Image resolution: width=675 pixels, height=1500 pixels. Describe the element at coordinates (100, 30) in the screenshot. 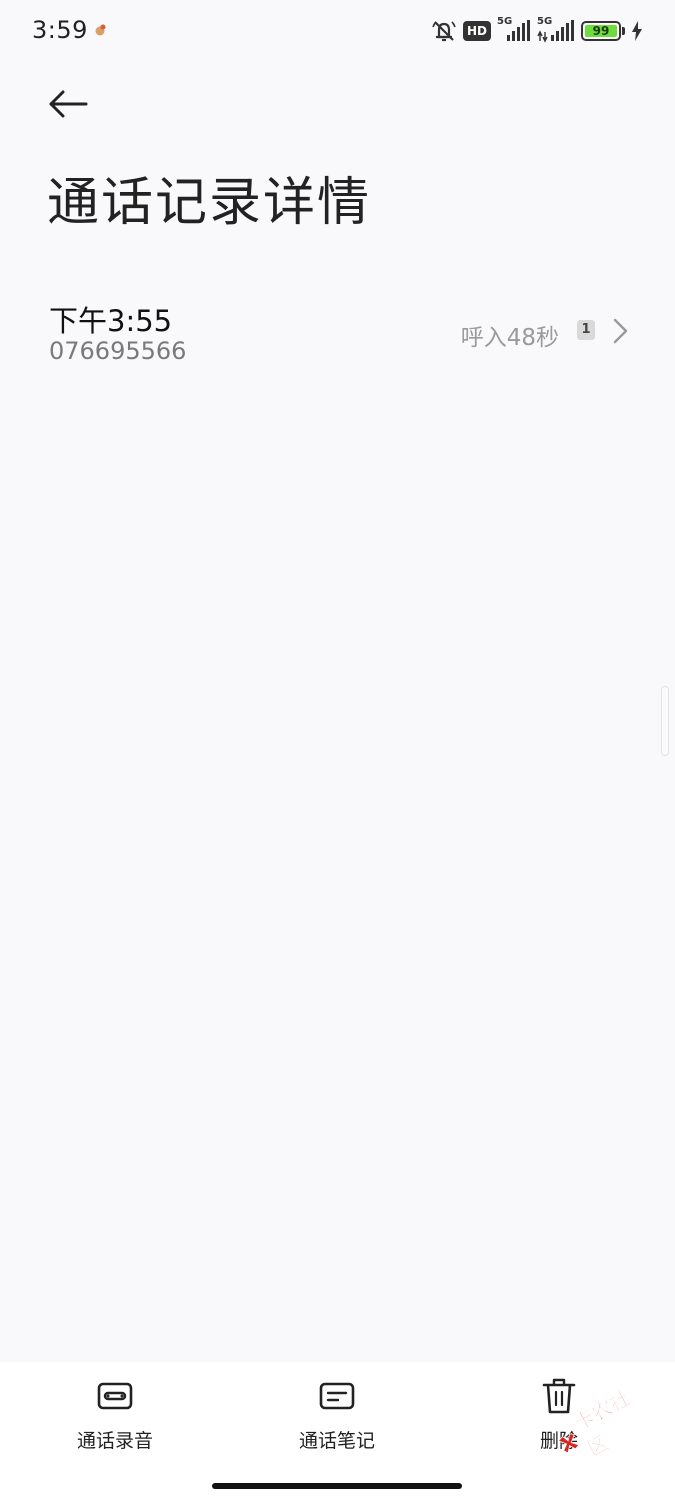

I see `notification-app-icon` at that location.